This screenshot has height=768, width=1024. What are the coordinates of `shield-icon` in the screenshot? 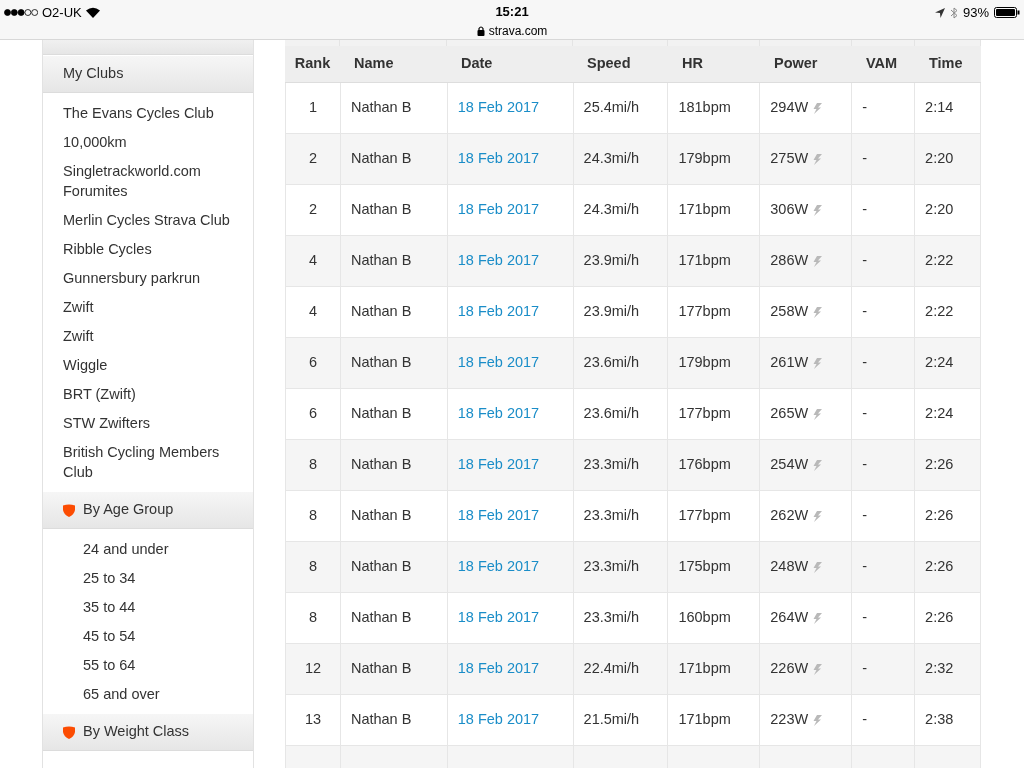 It's located at (69, 510).